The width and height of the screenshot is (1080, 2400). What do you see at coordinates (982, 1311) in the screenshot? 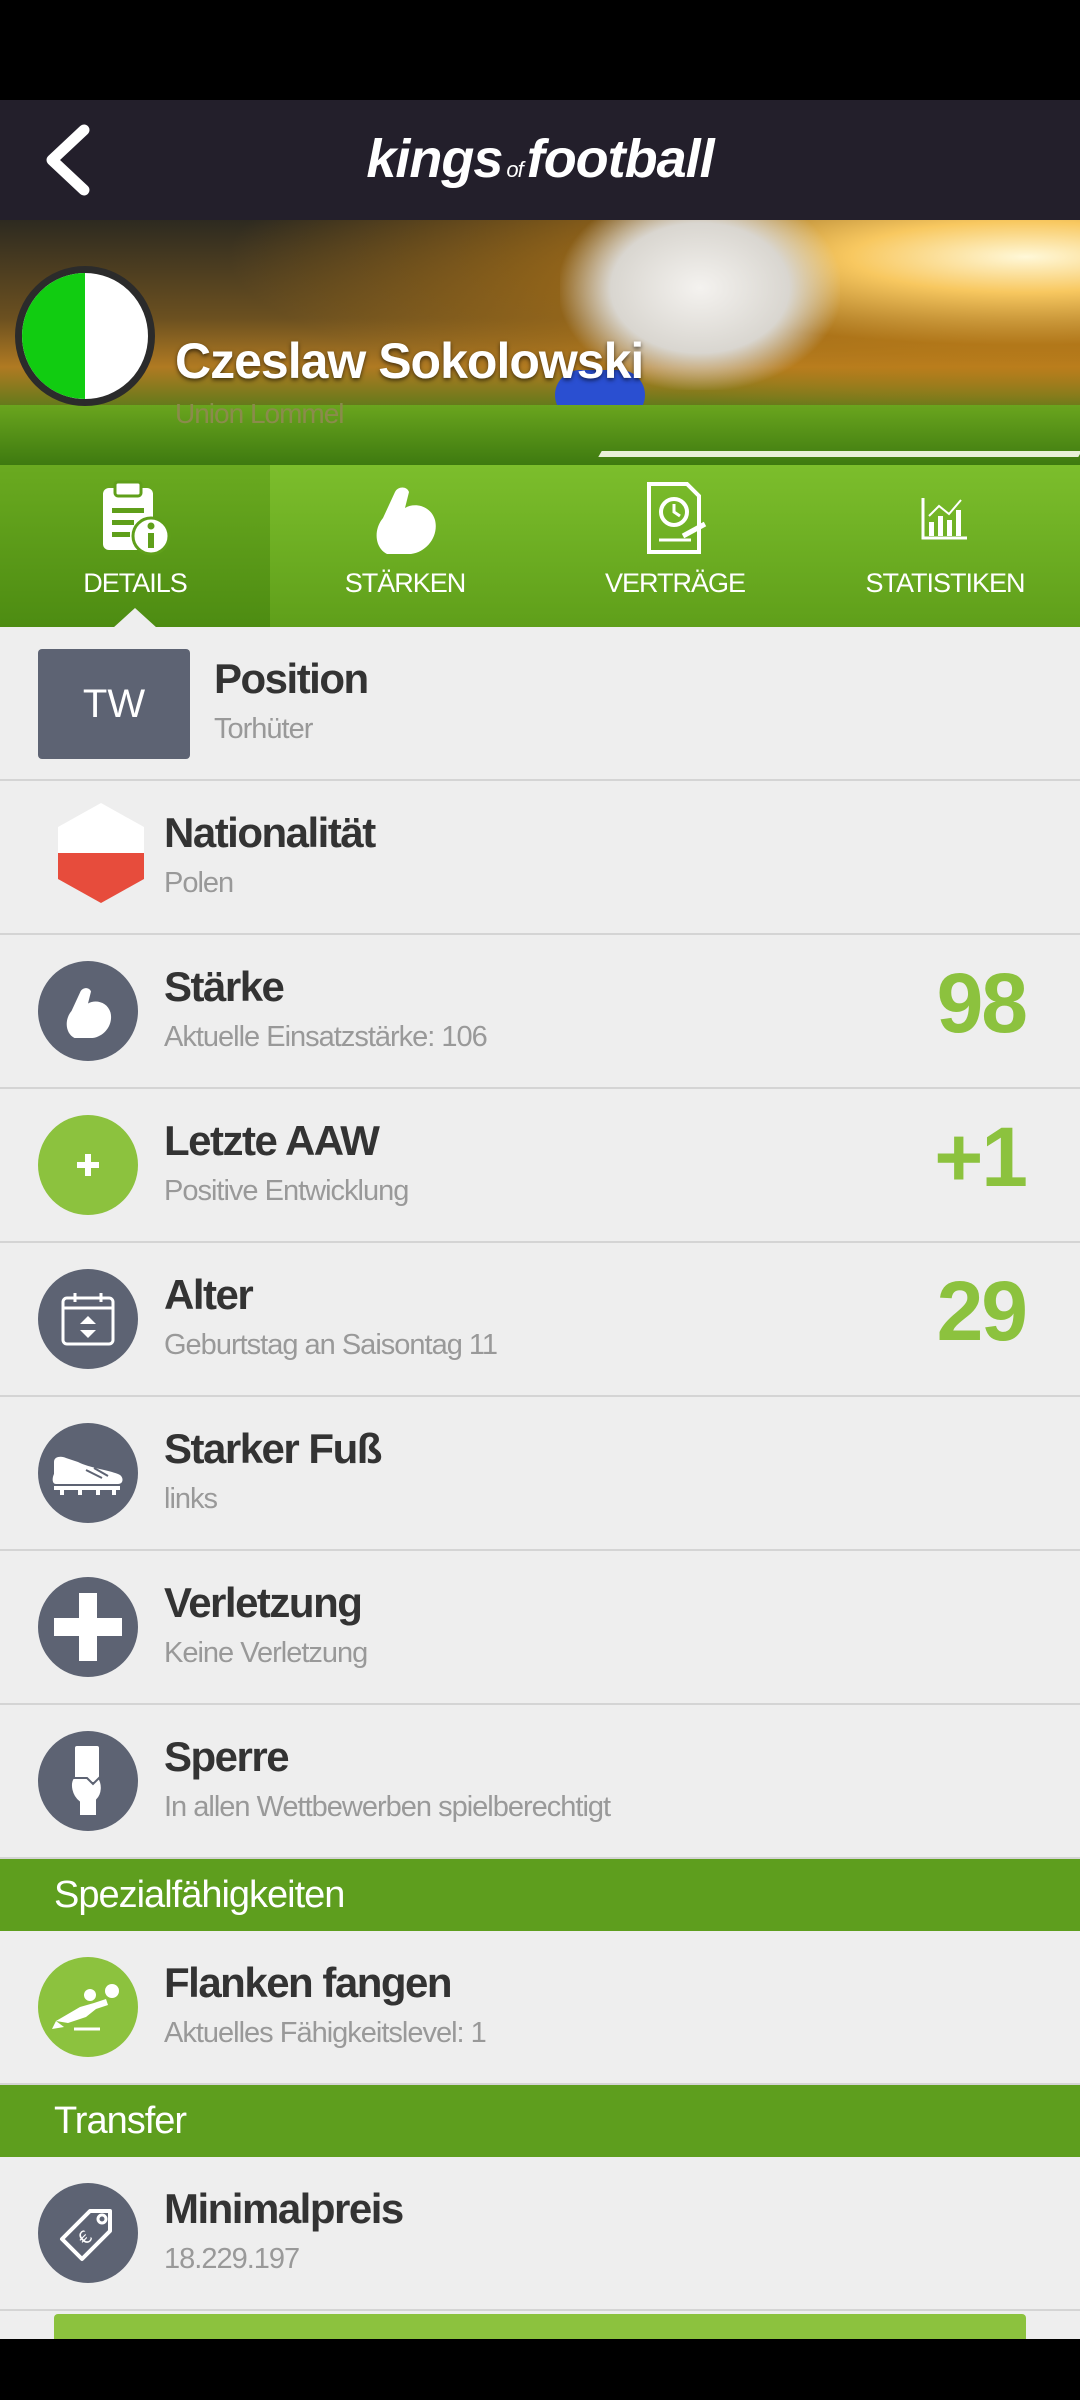
I see `age-value: 29` at bounding box center [982, 1311].